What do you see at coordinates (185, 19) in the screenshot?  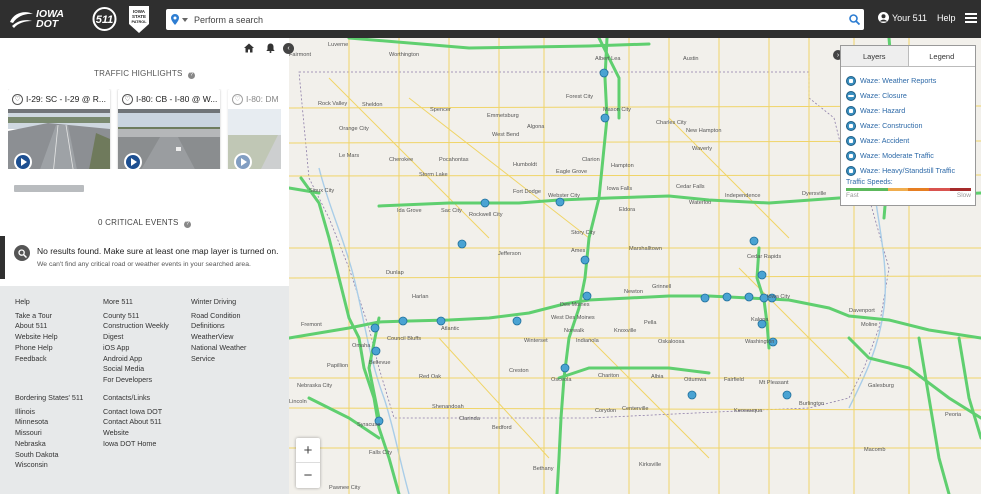 I see `chevron-down-icon` at bounding box center [185, 19].